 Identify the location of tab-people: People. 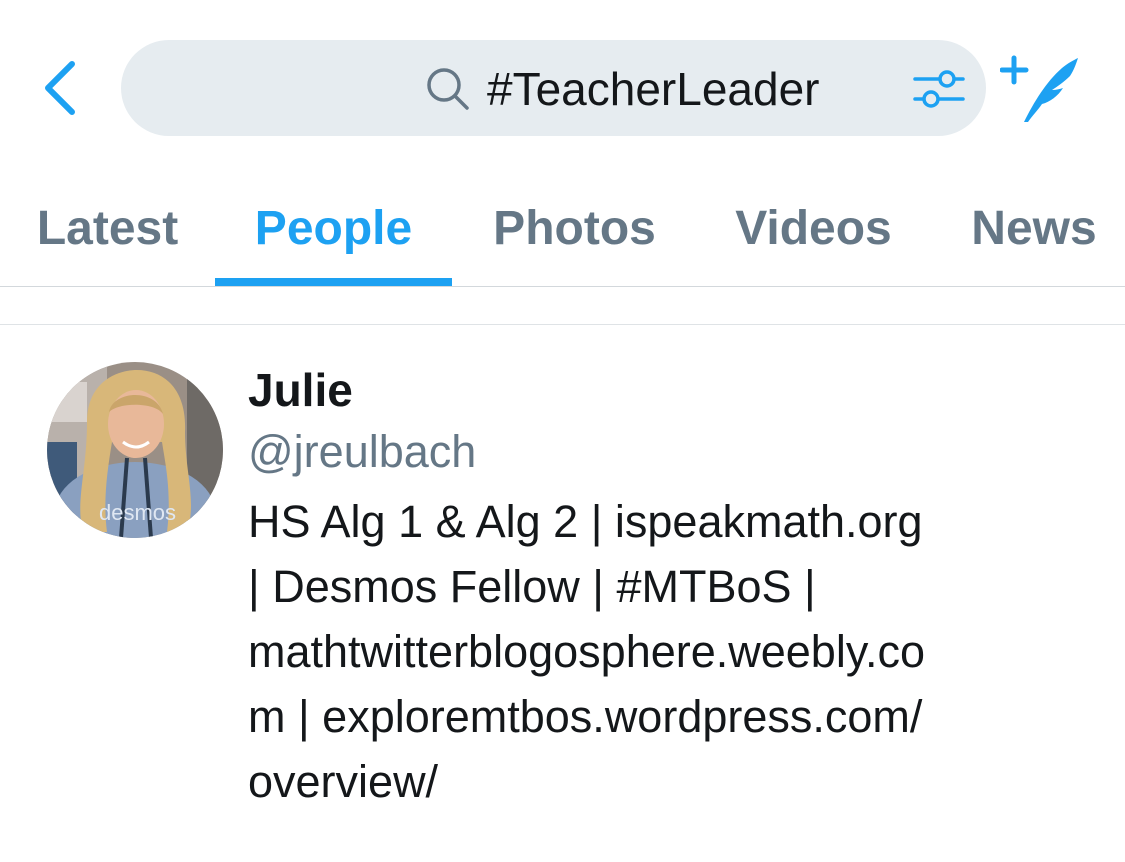
(333, 228).